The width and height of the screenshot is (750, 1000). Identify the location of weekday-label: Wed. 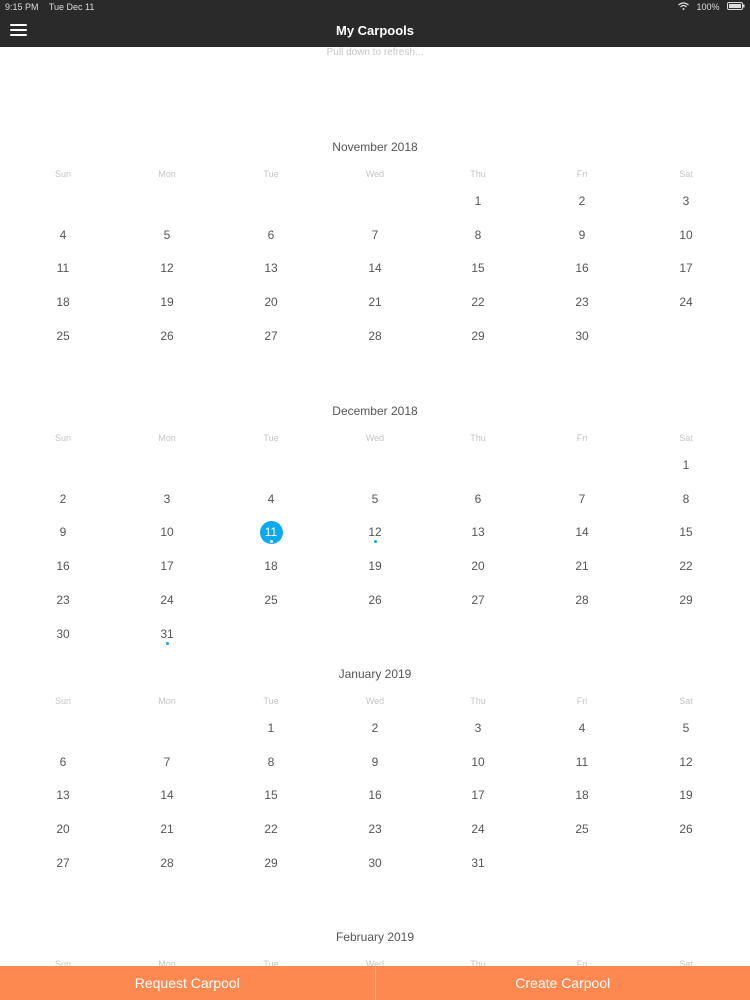
(375, 438).